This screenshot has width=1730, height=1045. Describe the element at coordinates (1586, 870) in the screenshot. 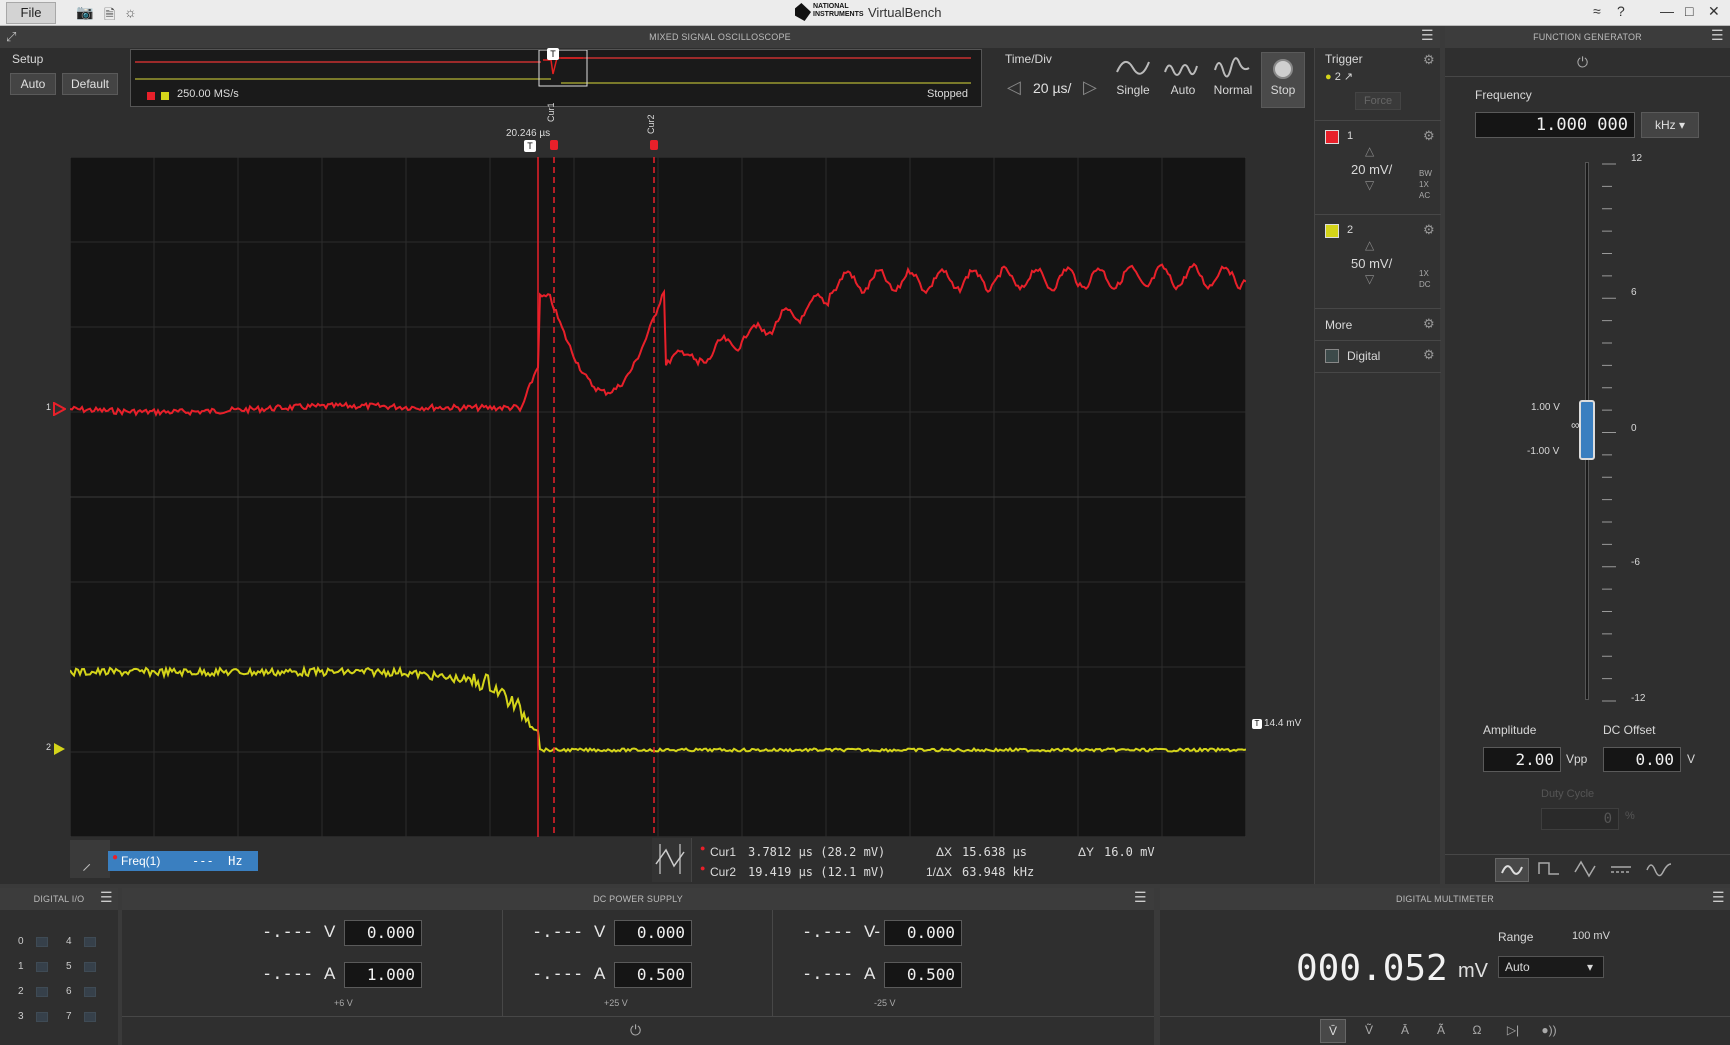

I see `triangle-wave-button` at that location.